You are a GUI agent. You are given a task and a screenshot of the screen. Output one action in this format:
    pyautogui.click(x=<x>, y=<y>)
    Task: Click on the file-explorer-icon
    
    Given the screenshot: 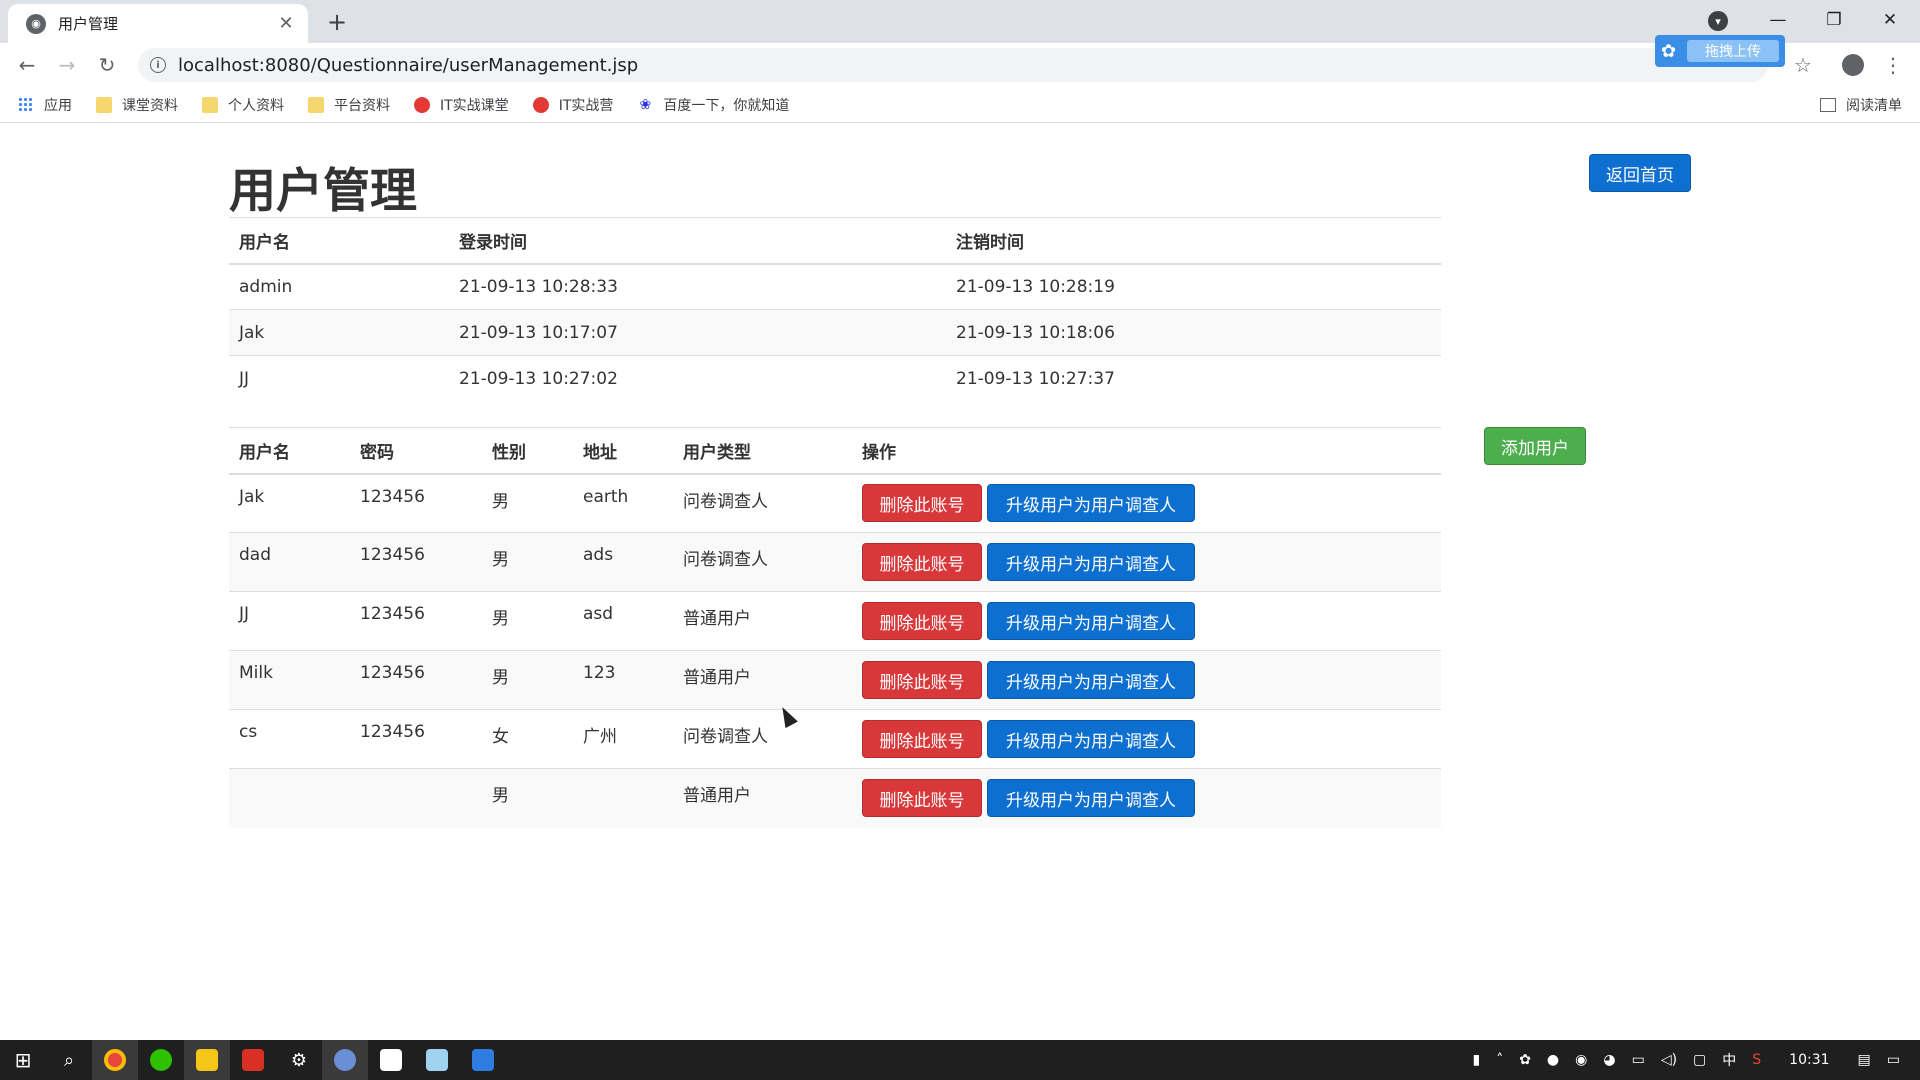 What is the action you would take?
    pyautogui.click(x=207, y=1060)
    